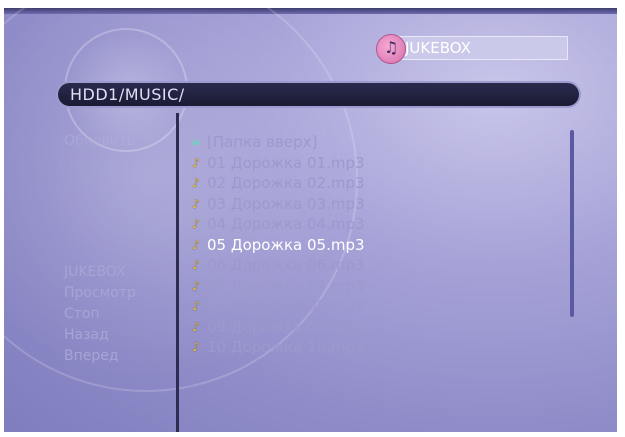  What do you see at coordinates (373, 224) in the screenshot?
I see `list-item: ♪ 04 Дорожка 04.mp3` at bounding box center [373, 224].